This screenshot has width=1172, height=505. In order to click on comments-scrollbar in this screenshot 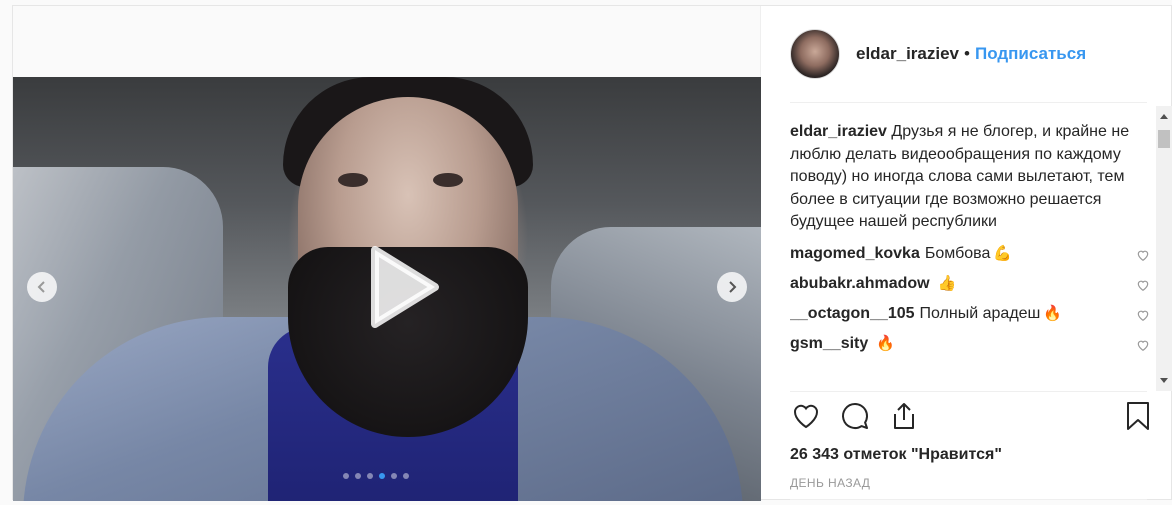, I will do `click(1164, 248)`.